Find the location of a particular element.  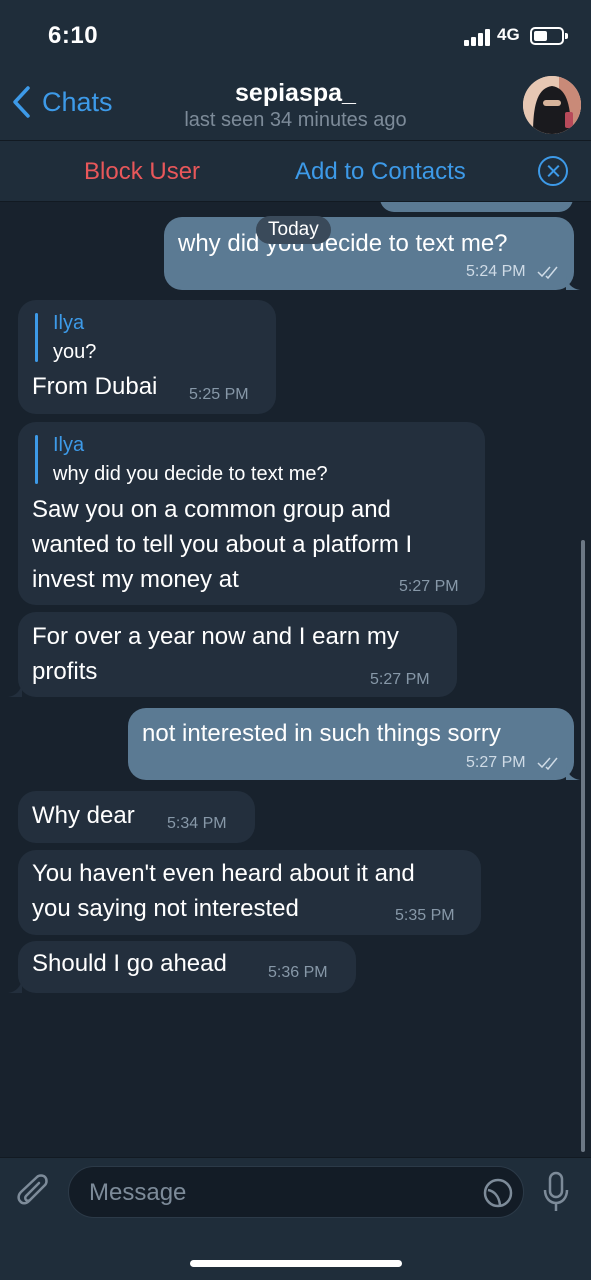

message-text: Why dear is located at coordinates (83, 815).